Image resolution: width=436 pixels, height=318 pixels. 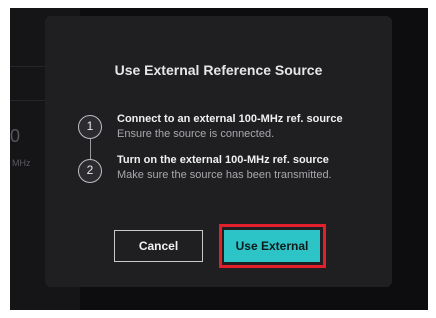 I want to click on step-1-number-badge: 1, so click(x=90, y=127).